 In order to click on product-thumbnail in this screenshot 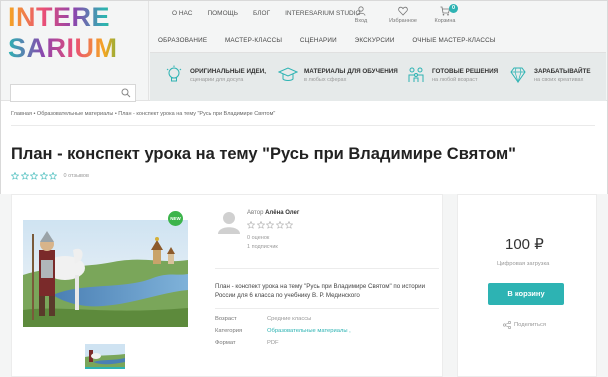, I will do `click(105, 356)`.